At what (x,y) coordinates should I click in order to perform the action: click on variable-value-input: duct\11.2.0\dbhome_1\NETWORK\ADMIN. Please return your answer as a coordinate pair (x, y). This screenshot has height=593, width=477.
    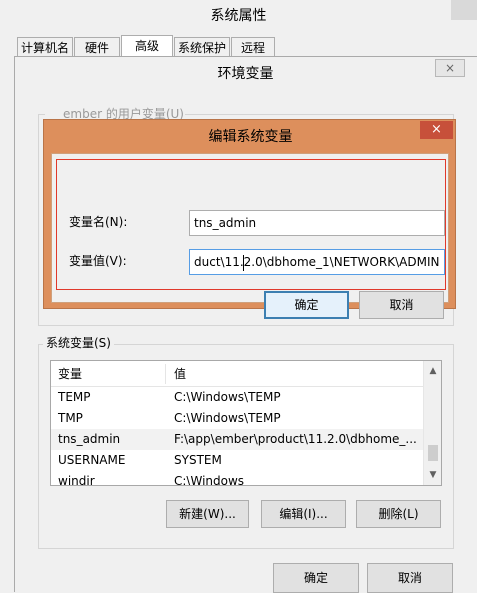
    Looking at the image, I should click on (317, 262).